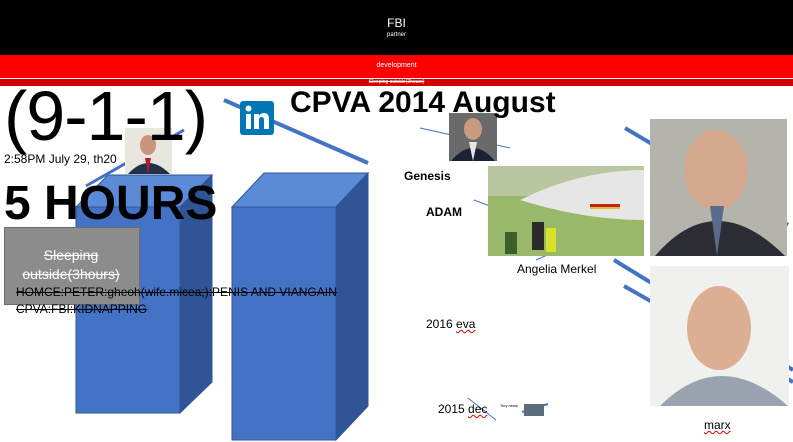 The image size is (793, 442). What do you see at coordinates (719, 336) in the screenshot?
I see `marx-photo` at bounding box center [719, 336].